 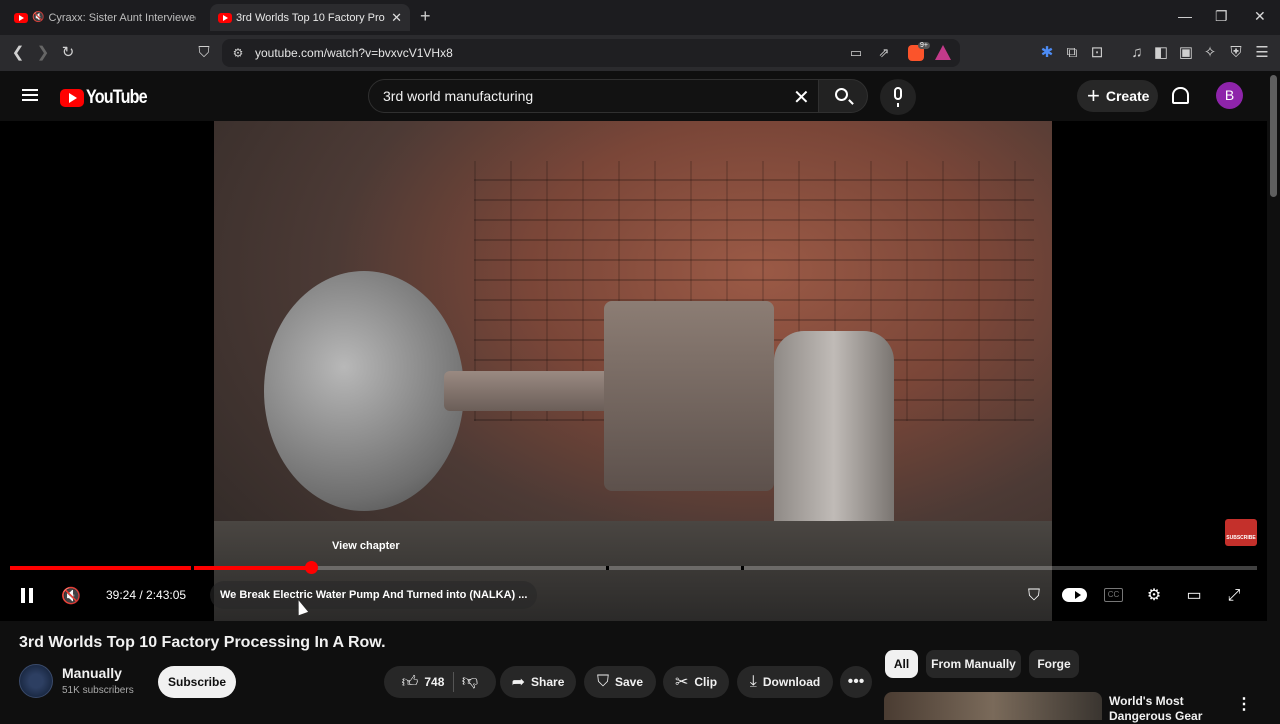 I want to click on create-label: Create, so click(x=1127, y=96).